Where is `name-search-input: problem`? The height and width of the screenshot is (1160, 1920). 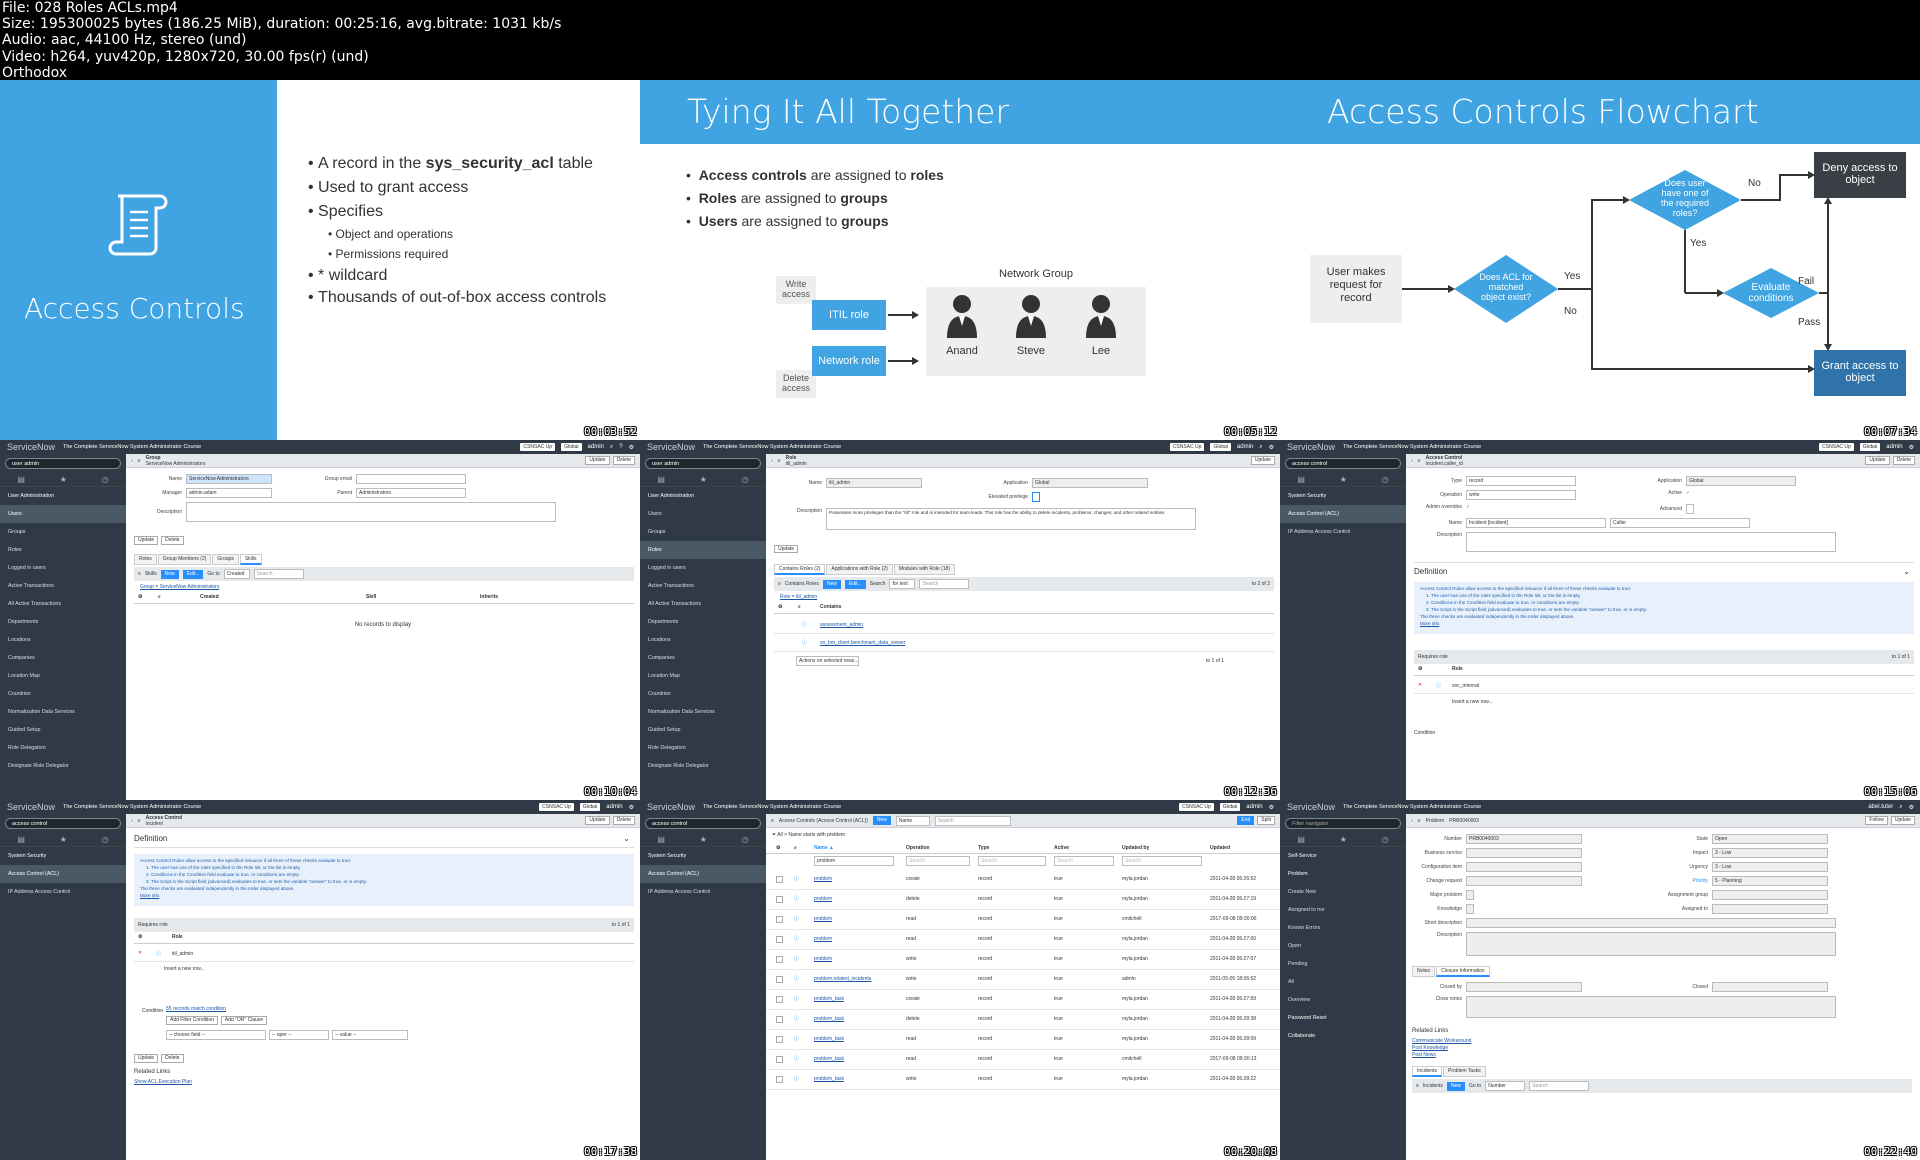
name-search-input: problem is located at coordinates (854, 861).